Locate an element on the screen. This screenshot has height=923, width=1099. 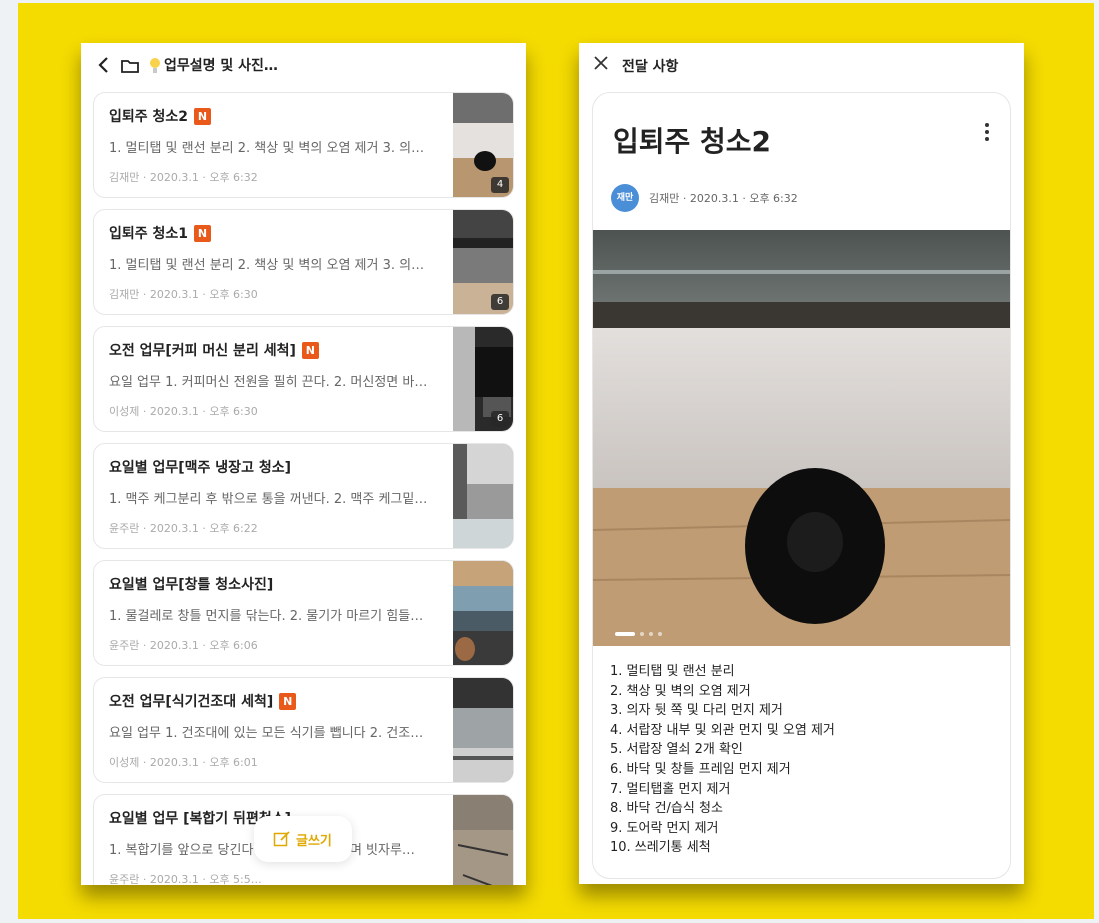
write-button: 글쓰기 is located at coordinates (303, 839).